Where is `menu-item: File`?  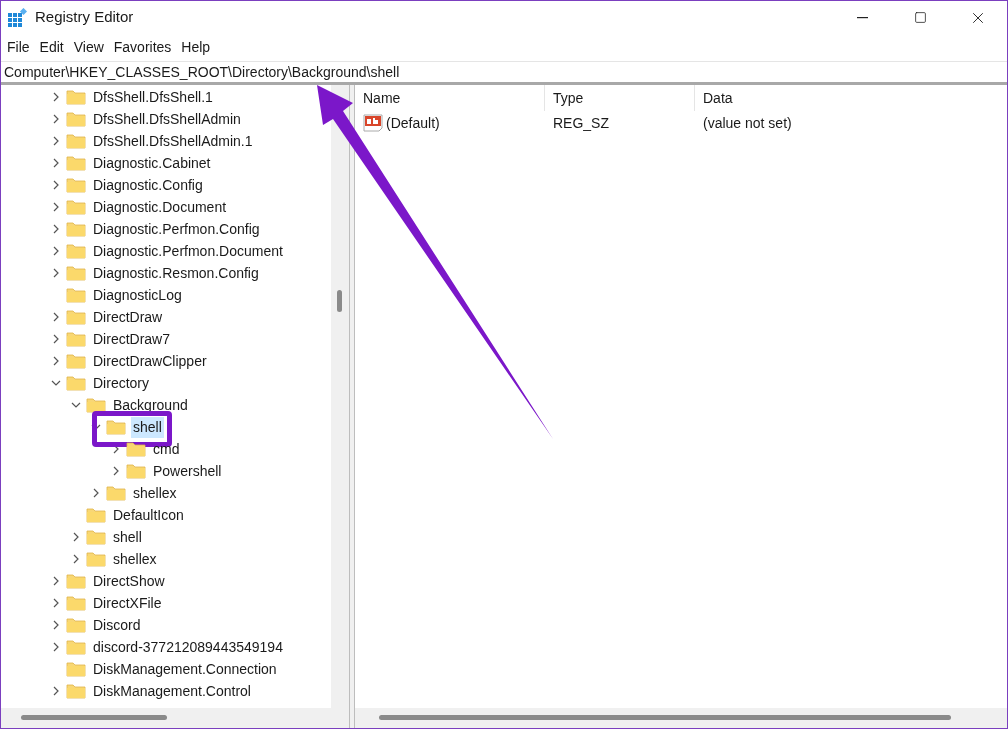
menu-item: File is located at coordinates (18, 47).